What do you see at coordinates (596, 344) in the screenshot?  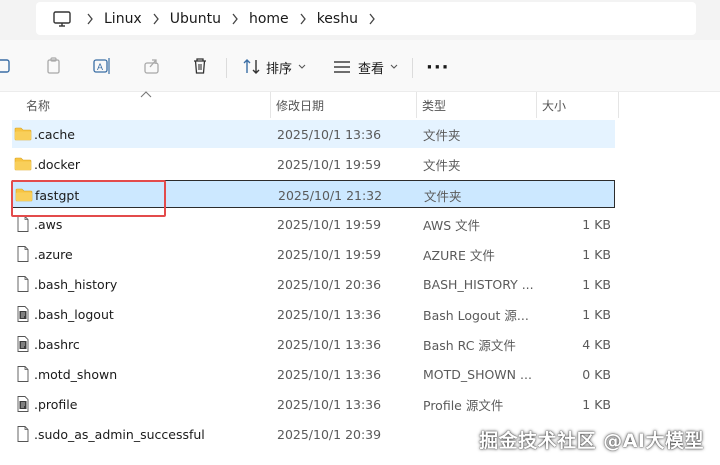 I see `file-size: 4 KB` at bounding box center [596, 344].